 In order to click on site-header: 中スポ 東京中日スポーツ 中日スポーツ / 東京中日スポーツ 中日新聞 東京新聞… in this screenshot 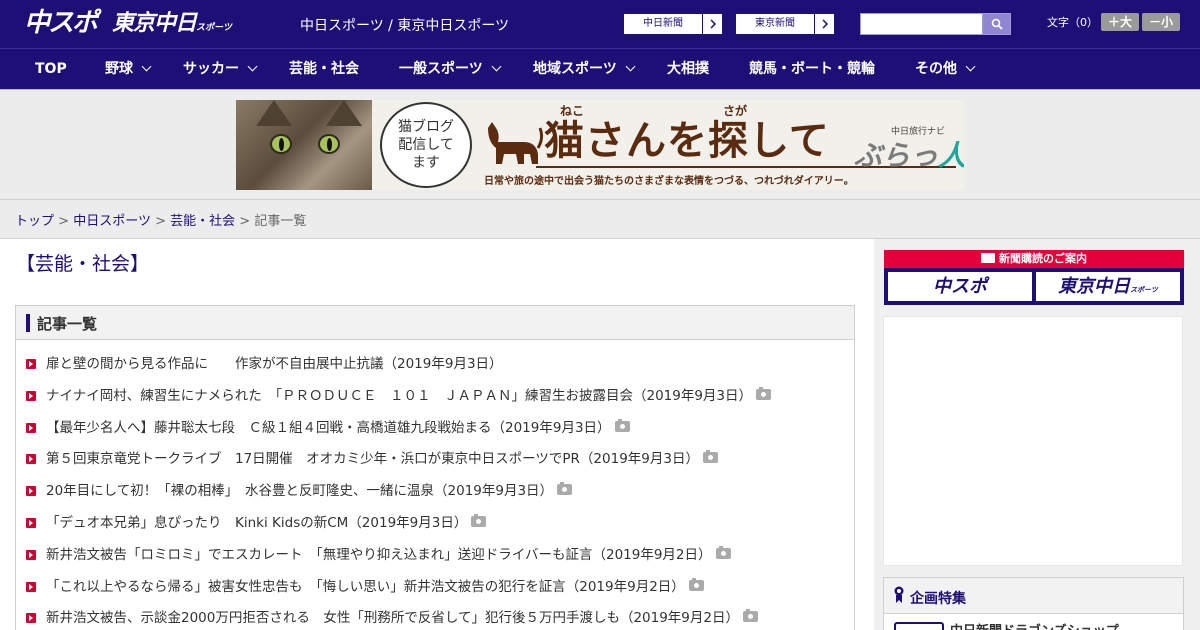, I will do `click(600, 24)`.